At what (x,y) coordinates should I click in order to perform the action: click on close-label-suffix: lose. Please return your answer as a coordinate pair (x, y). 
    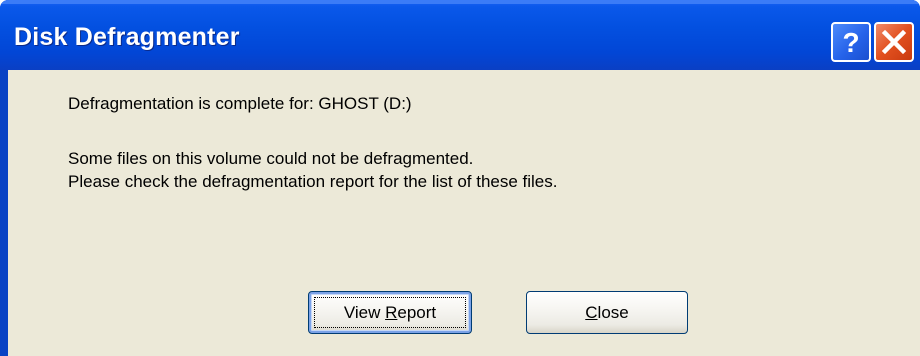
    Looking at the image, I should click on (613, 312).